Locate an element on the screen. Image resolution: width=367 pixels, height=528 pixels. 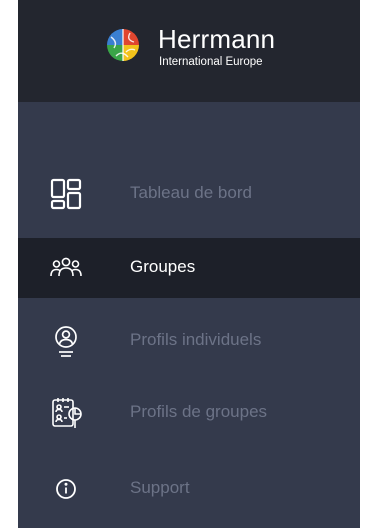
nav-label-groupes: Groupes is located at coordinates (163, 266).